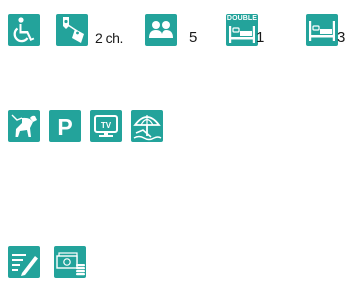 This screenshot has height=282, width=348. What do you see at coordinates (193, 37) in the screenshot?
I see `guests-count: 5` at bounding box center [193, 37].